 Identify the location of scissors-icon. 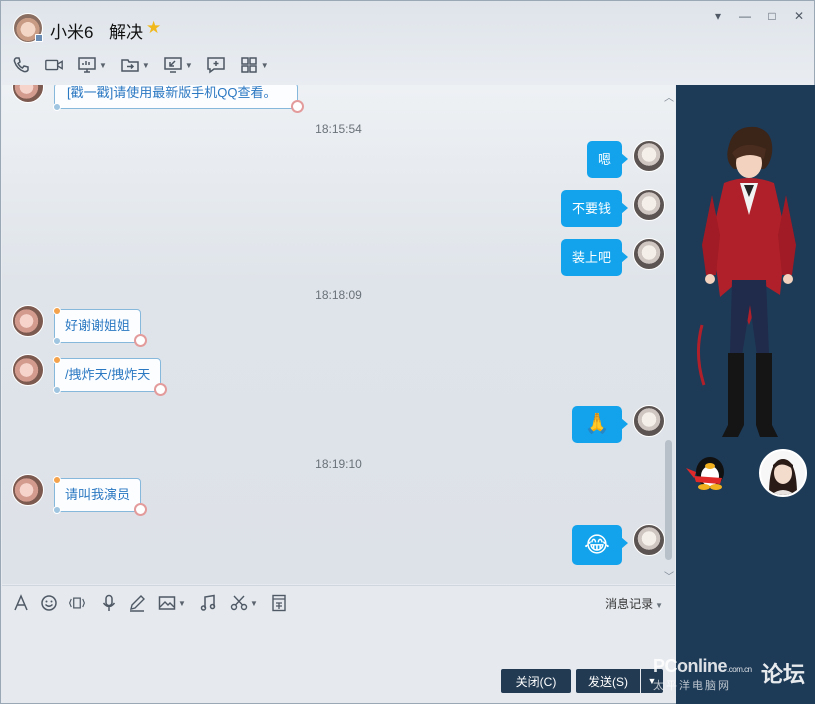
(239, 603).